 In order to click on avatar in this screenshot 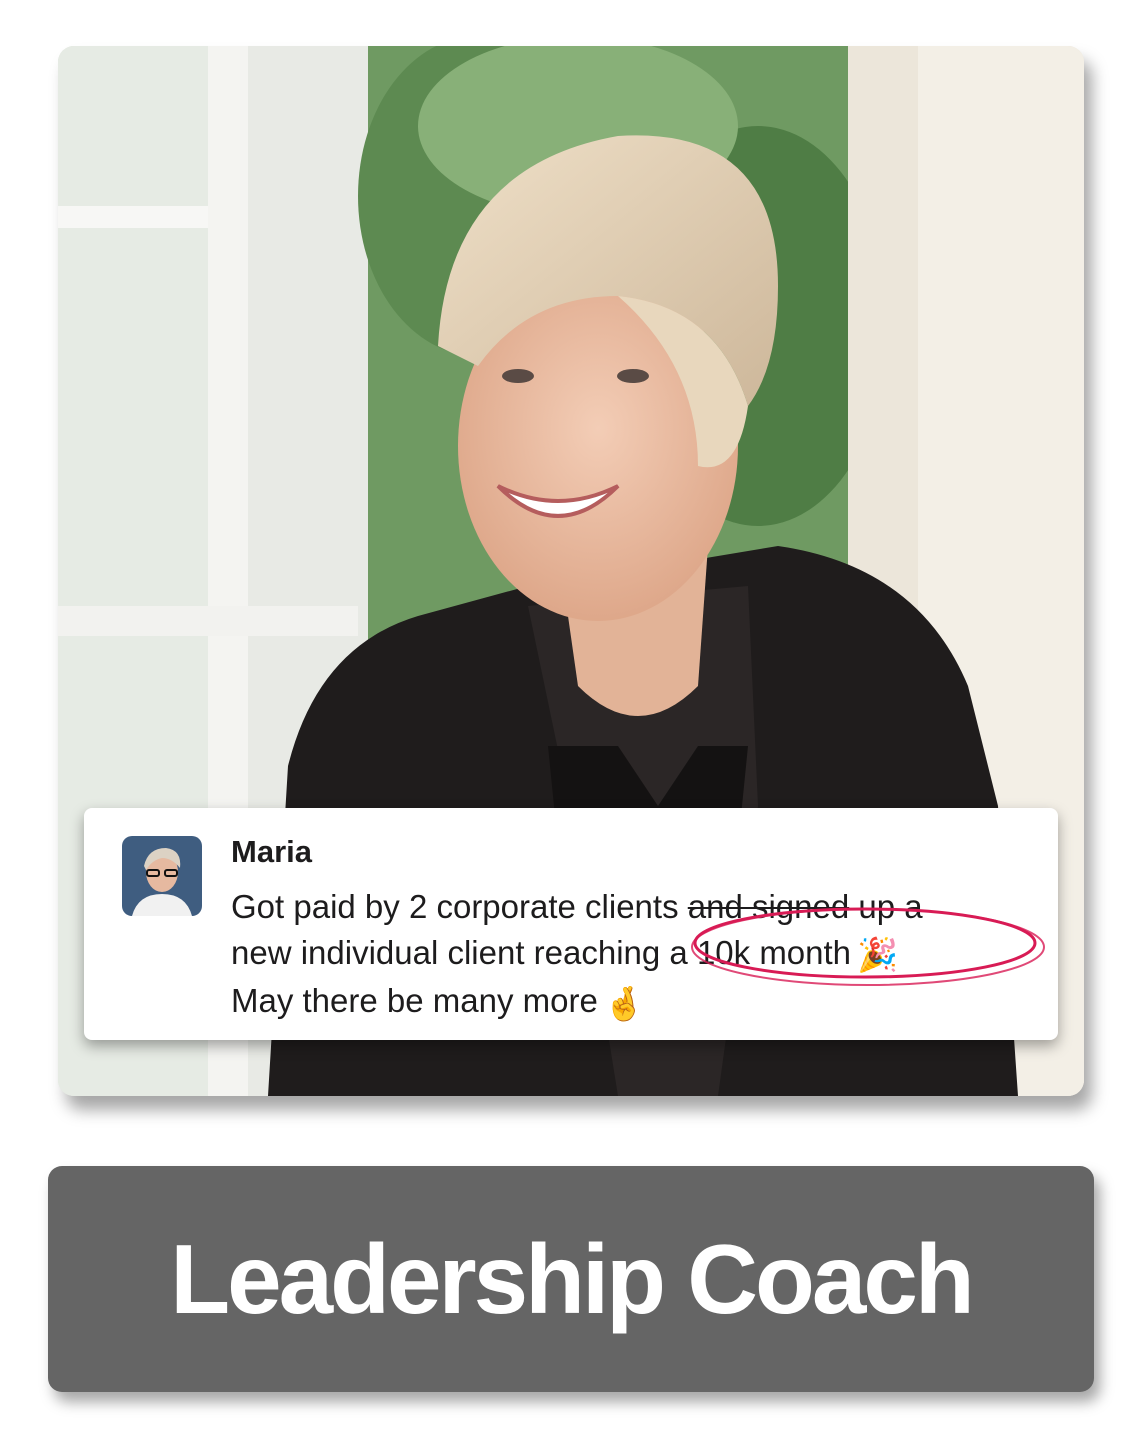, I will do `click(162, 876)`.